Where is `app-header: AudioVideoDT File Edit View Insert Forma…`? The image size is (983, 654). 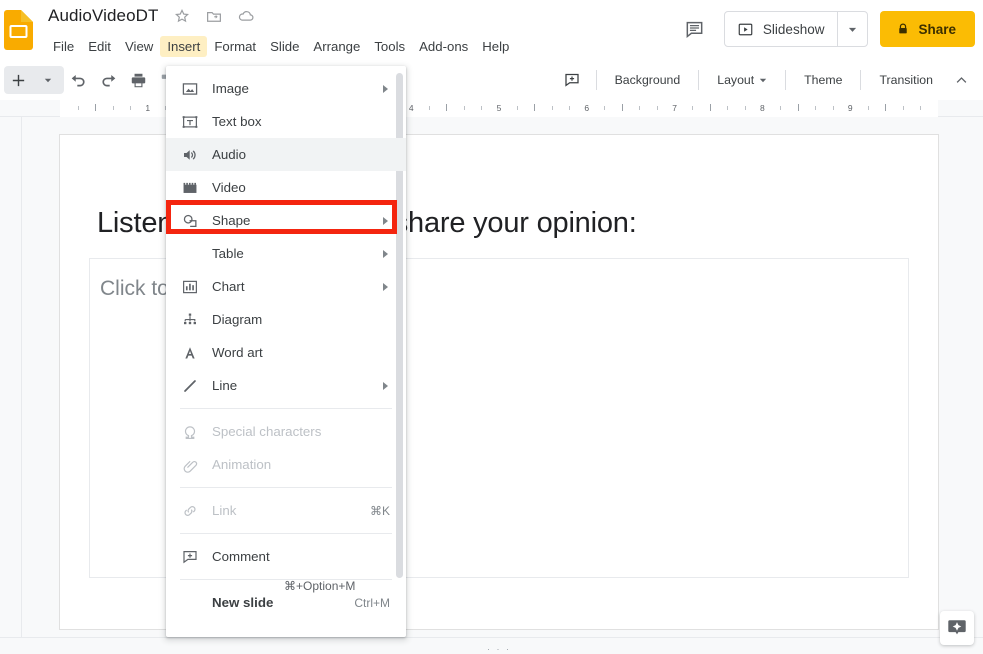
app-header: AudioVideoDT File Edit View Insert Forma… is located at coordinates (491, 31).